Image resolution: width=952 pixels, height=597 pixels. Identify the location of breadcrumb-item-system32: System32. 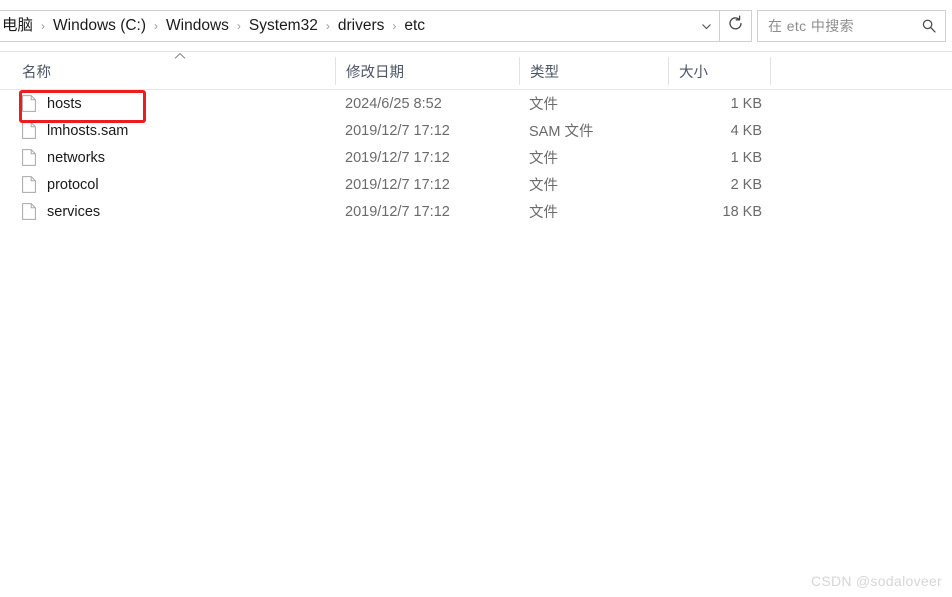
(283, 26).